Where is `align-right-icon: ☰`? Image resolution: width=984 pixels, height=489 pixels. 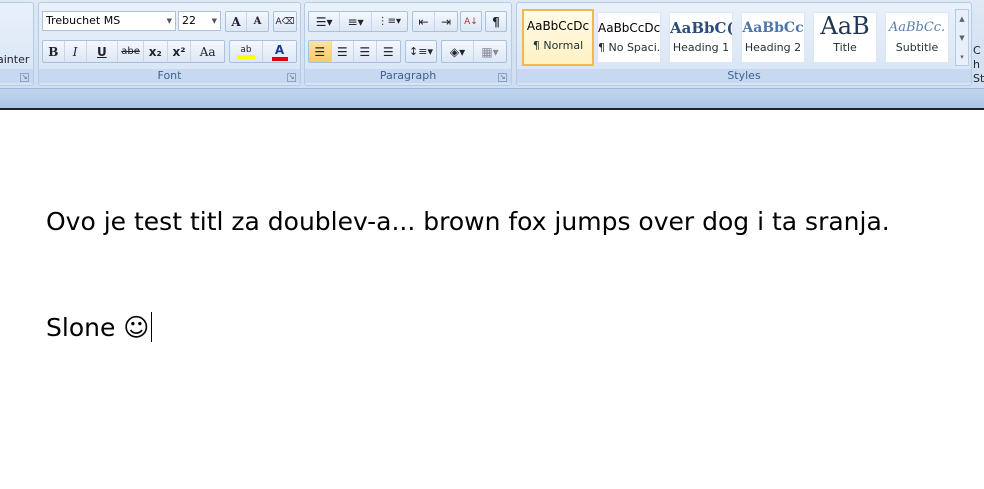
align-right-icon: ☰ is located at coordinates (365, 51).